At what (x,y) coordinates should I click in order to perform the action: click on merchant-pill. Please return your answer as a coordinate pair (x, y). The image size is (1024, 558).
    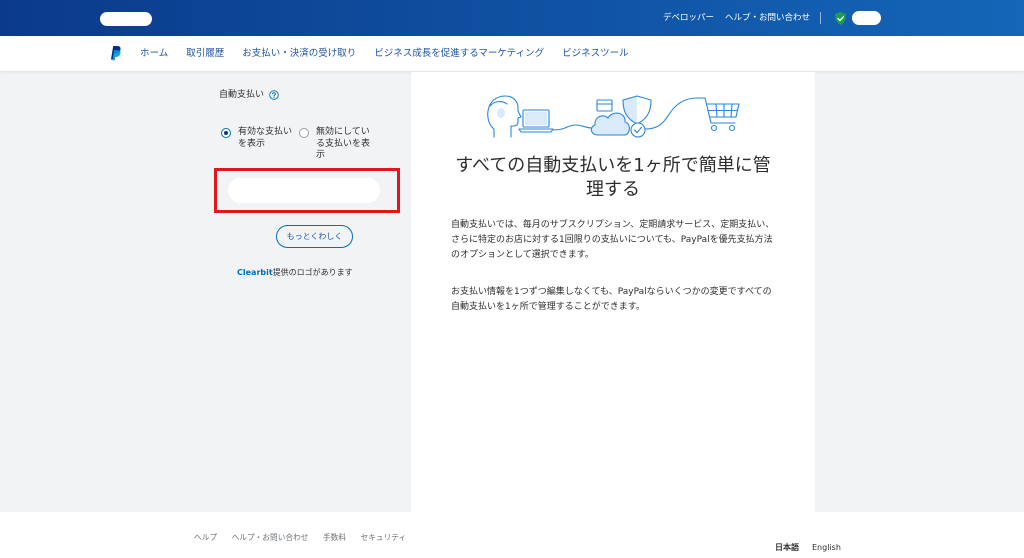
    Looking at the image, I should click on (304, 190).